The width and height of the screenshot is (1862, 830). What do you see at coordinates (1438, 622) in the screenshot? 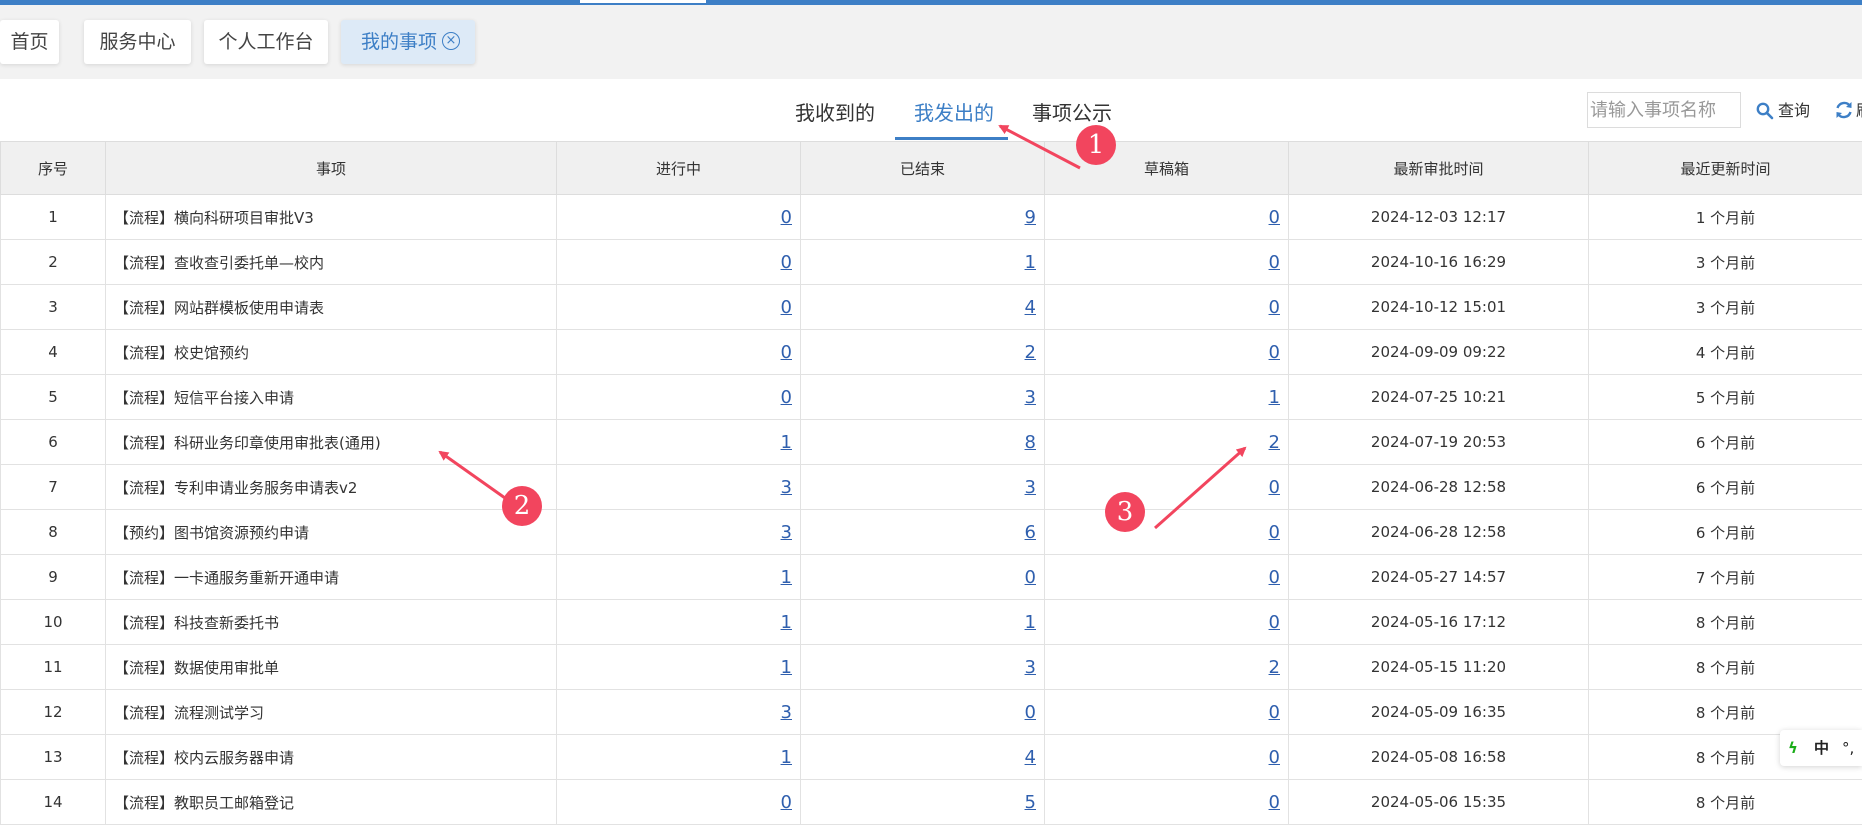
I see `row-latest-approval: 2024-05-16 17:12` at bounding box center [1438, 622].